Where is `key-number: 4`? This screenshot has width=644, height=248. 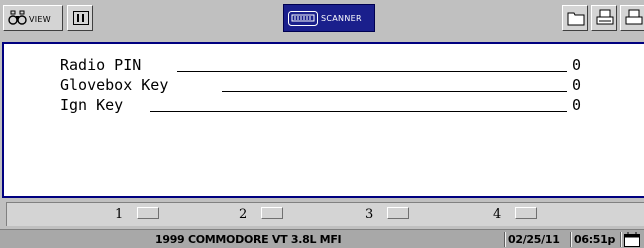
key-number: 4 is located at coordinates (497, 214).